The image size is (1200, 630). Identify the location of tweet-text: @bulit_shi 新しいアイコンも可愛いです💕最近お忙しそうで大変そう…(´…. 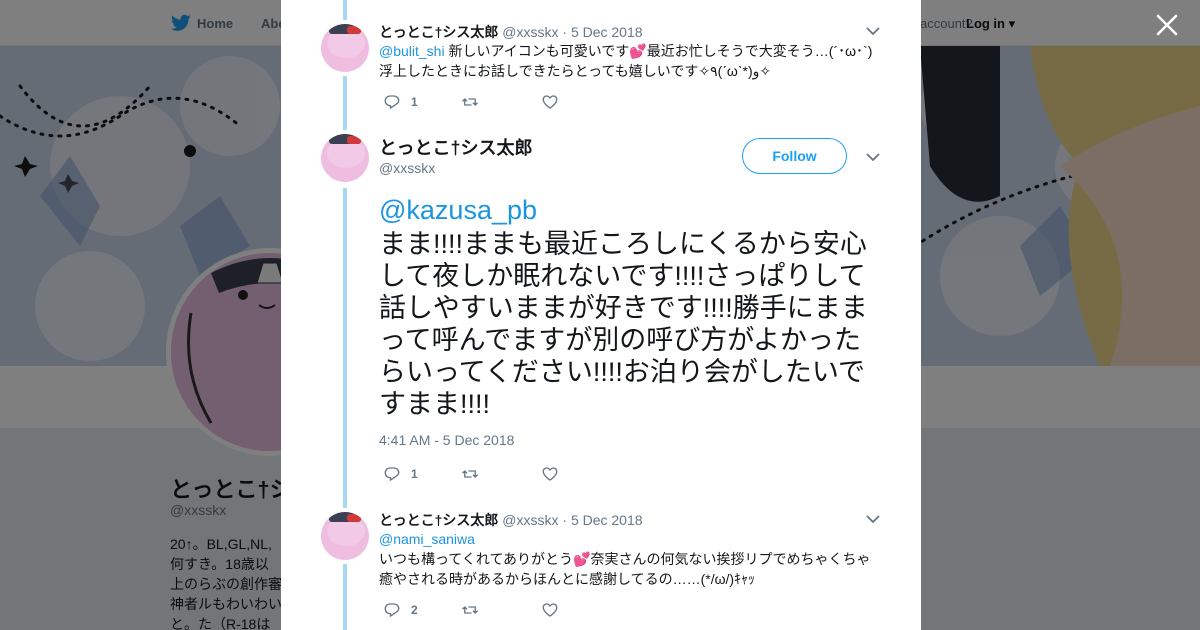
(626, 61).